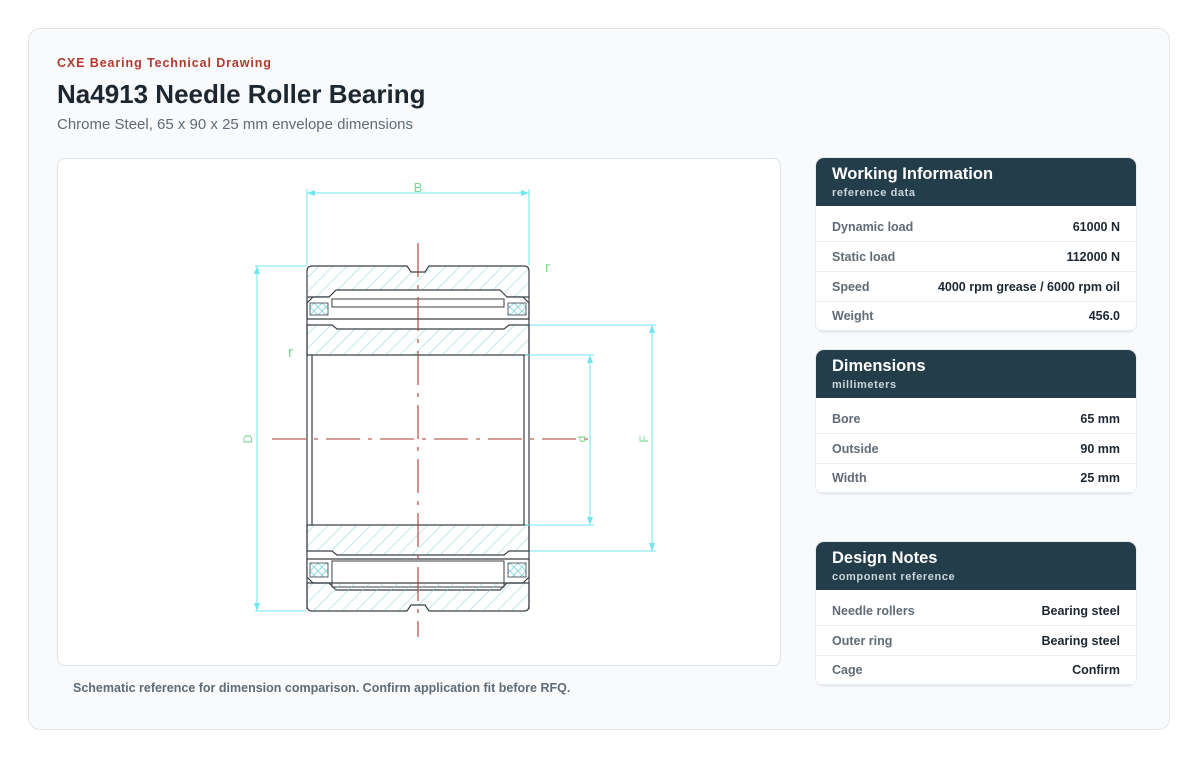 This screenshot has width=1200, height=760. What do you see at coordinates (874, 193) in the screenshot?
I see `panel-subtitle: reference data` at bounding box center [874, 193].